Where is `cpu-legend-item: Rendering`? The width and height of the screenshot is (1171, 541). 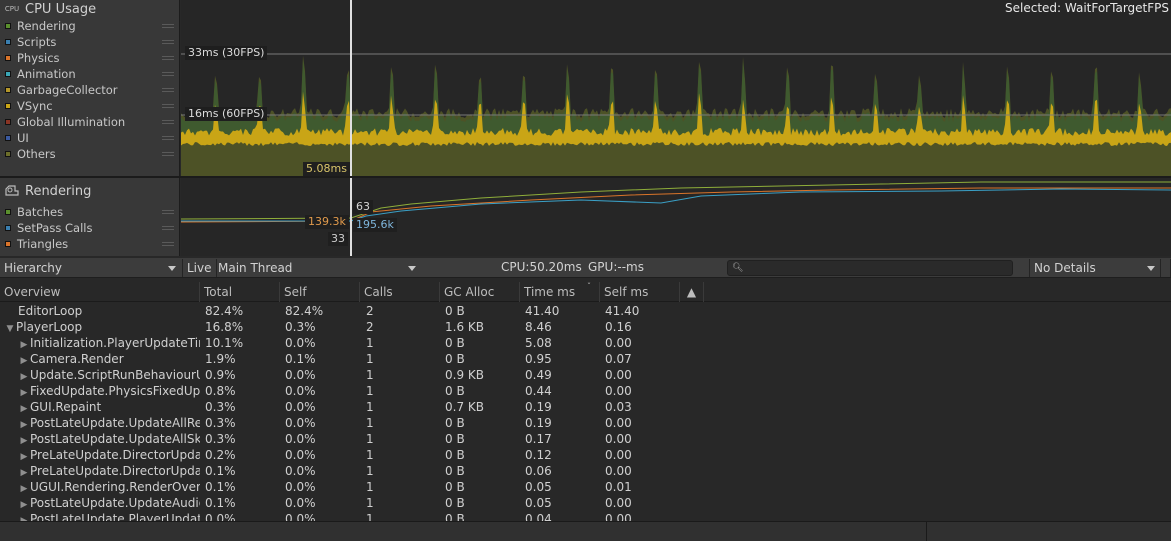 cpu-legend-item: Rendering is located at coordinates (90, 26).